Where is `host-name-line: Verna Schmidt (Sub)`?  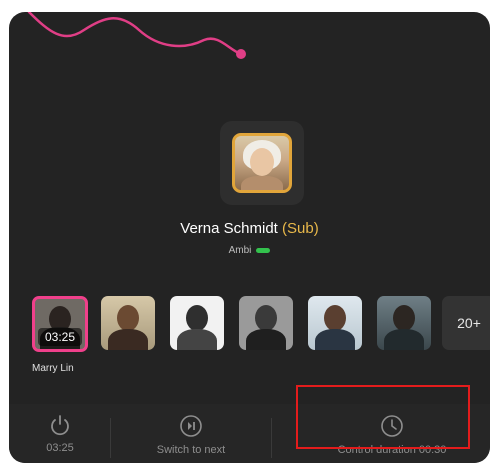
host-name-line: Verna Schmidt (Sub) is located at coordinates (249, 228).